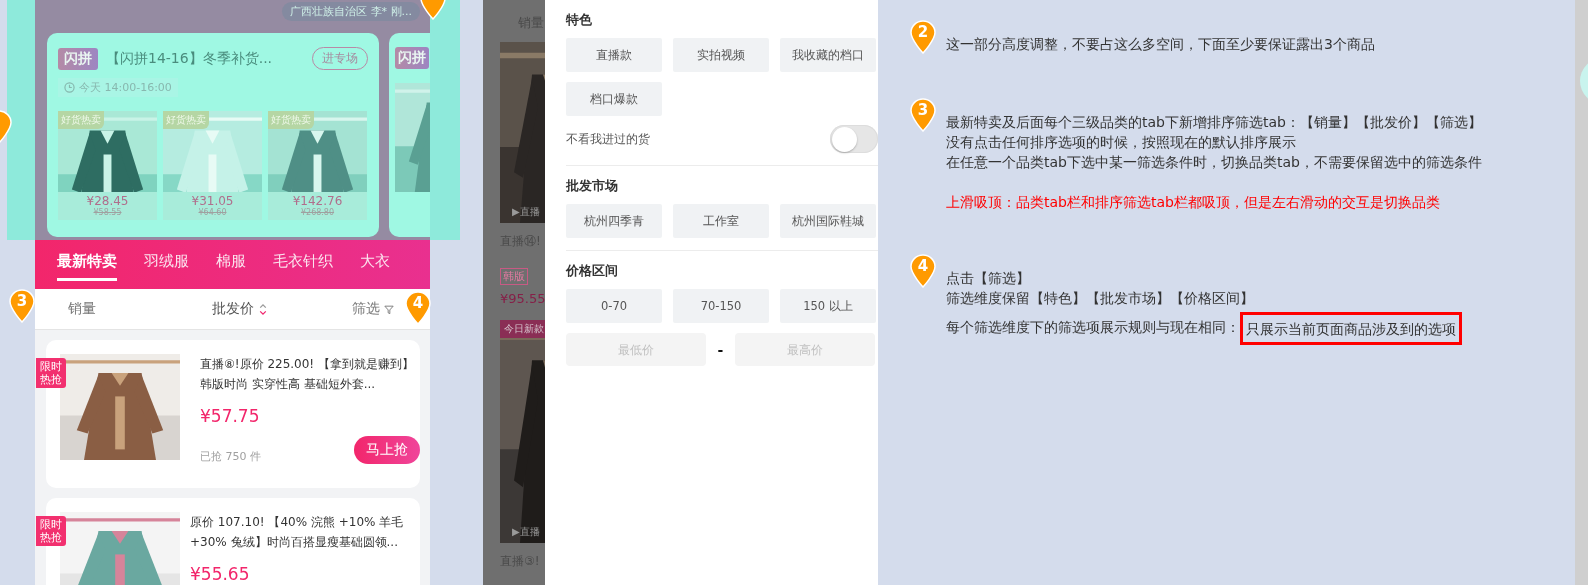 This screenshot has width=1588, height=585. What do you see at coordinates (1121, 142) in the screenshot?
I see `note-text: 没有点击任何排序选项的时候，按照现在的默认排序展示` at bounding box center [1121, 142].